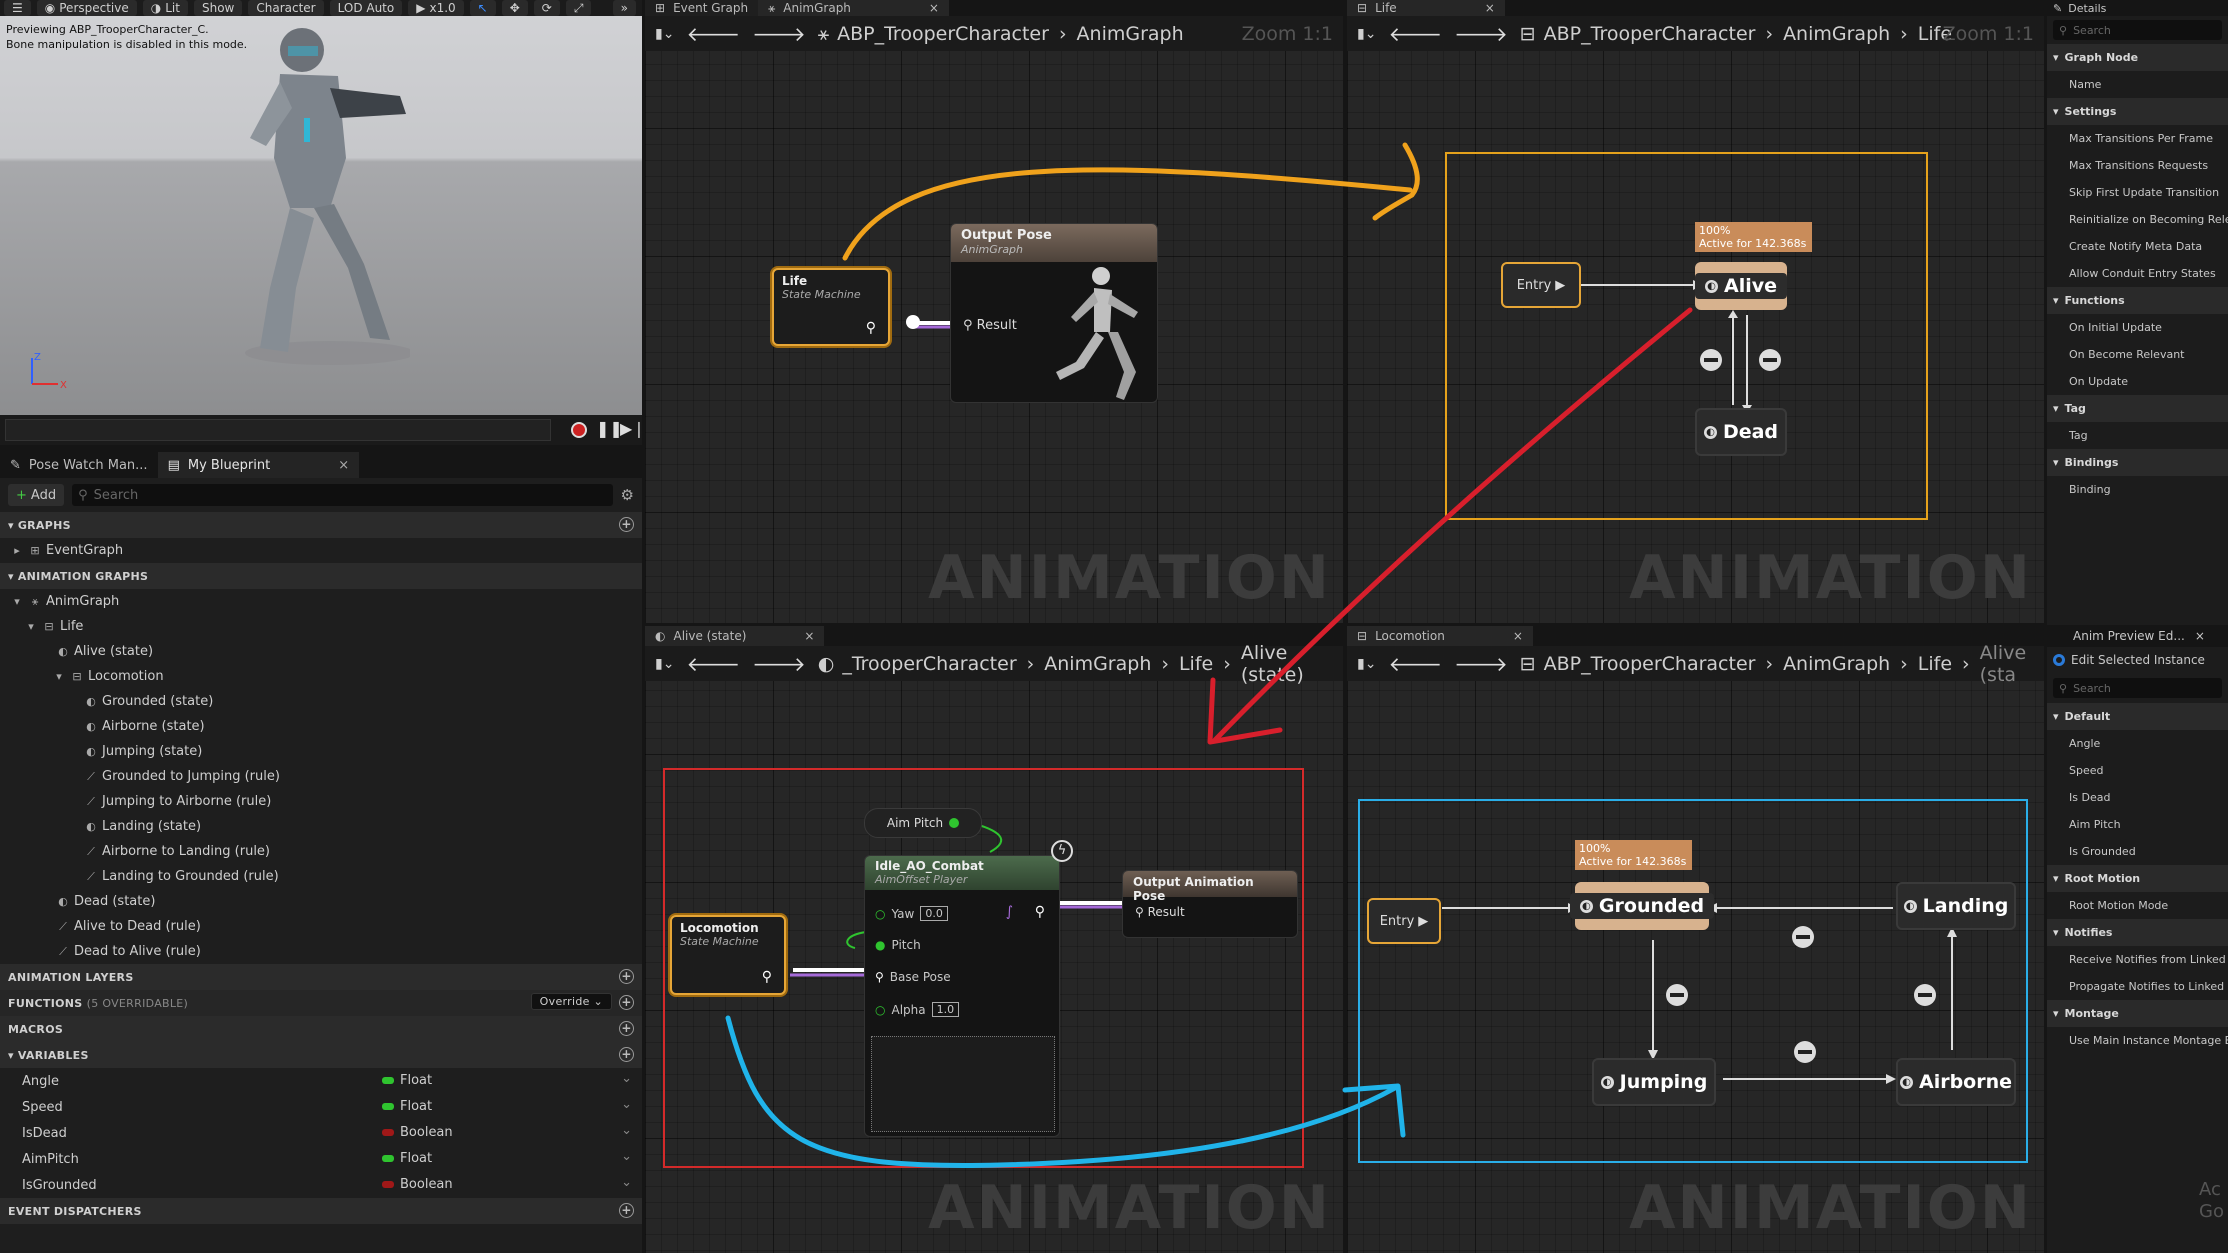  What do you see at coordinates (913, 322) in the screenshot?
I see `output-pin-icon` at bounding box center [913, 322].